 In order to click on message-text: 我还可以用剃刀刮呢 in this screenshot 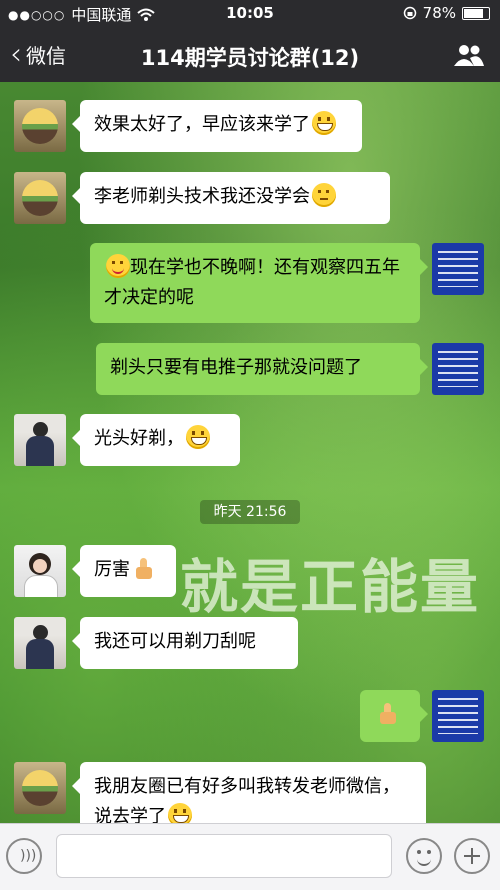, I will do `click(175, 641)`.